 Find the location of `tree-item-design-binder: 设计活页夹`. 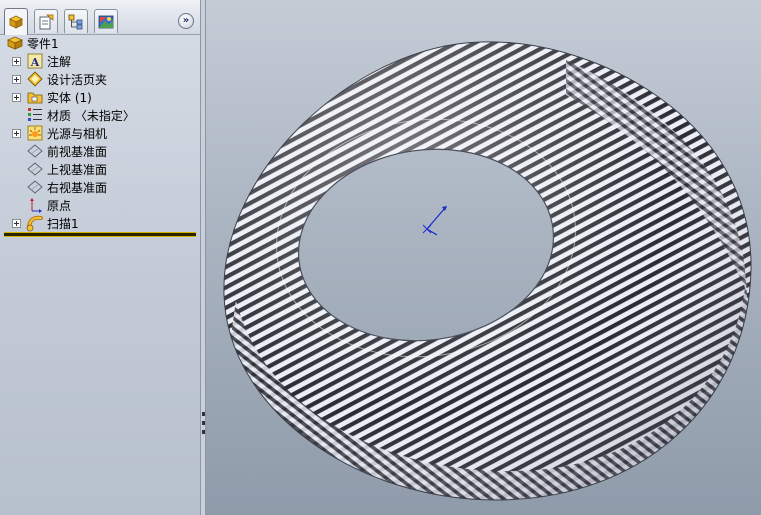

tree-item-design-binder: 设计活页夹 is located at coordinates (100, 79).